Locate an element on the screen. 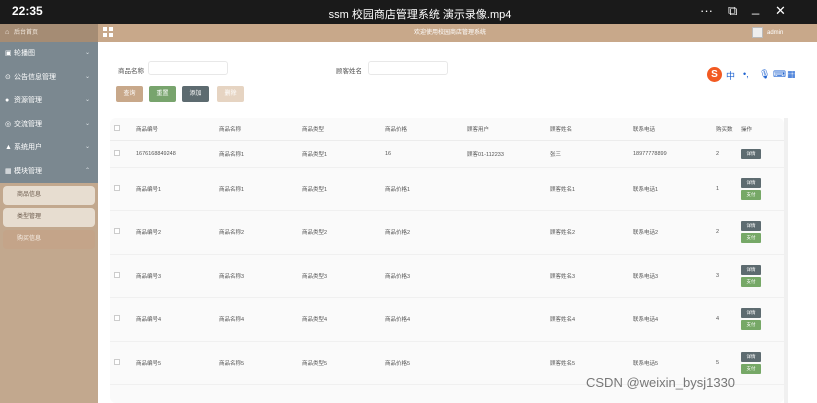  col-customer-name: 顾客姓名 is located at coordinates (587, 129).